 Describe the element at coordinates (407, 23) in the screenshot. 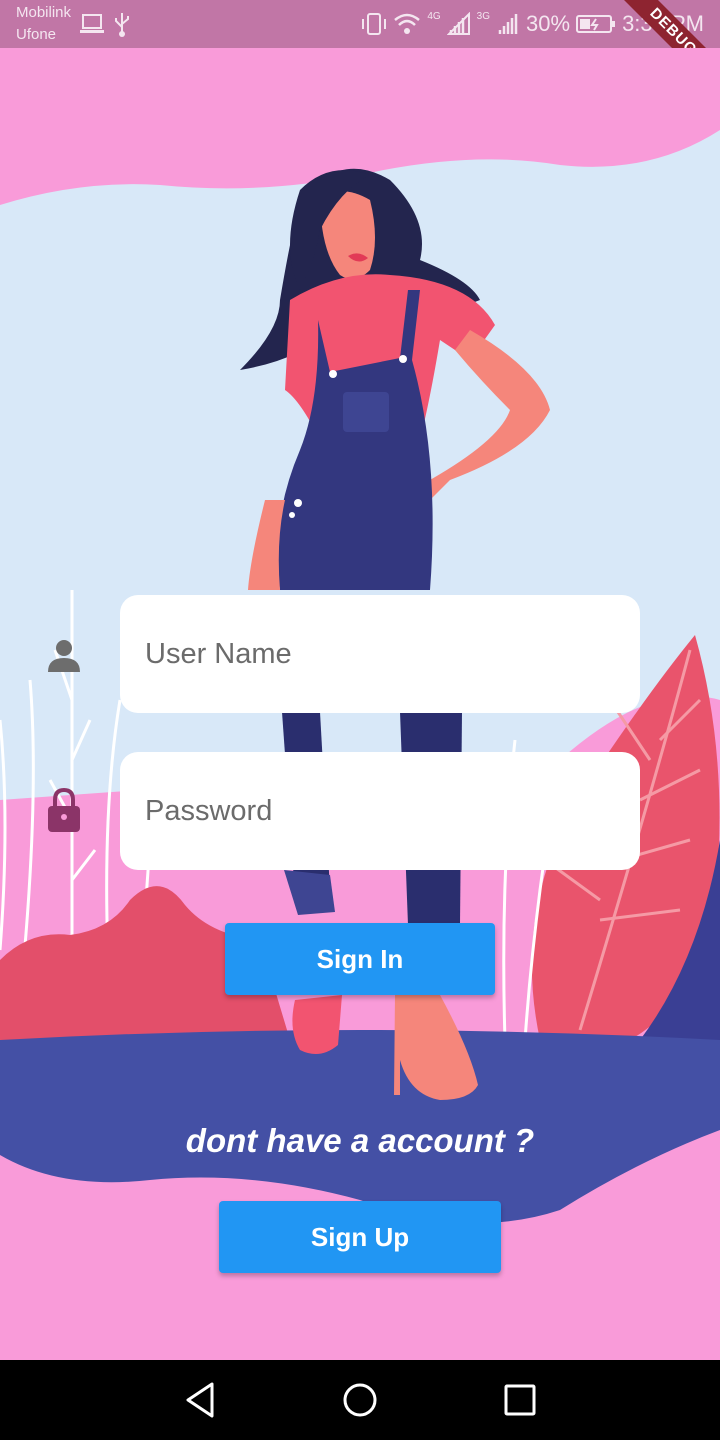

I see `wifi-icon` at that location.